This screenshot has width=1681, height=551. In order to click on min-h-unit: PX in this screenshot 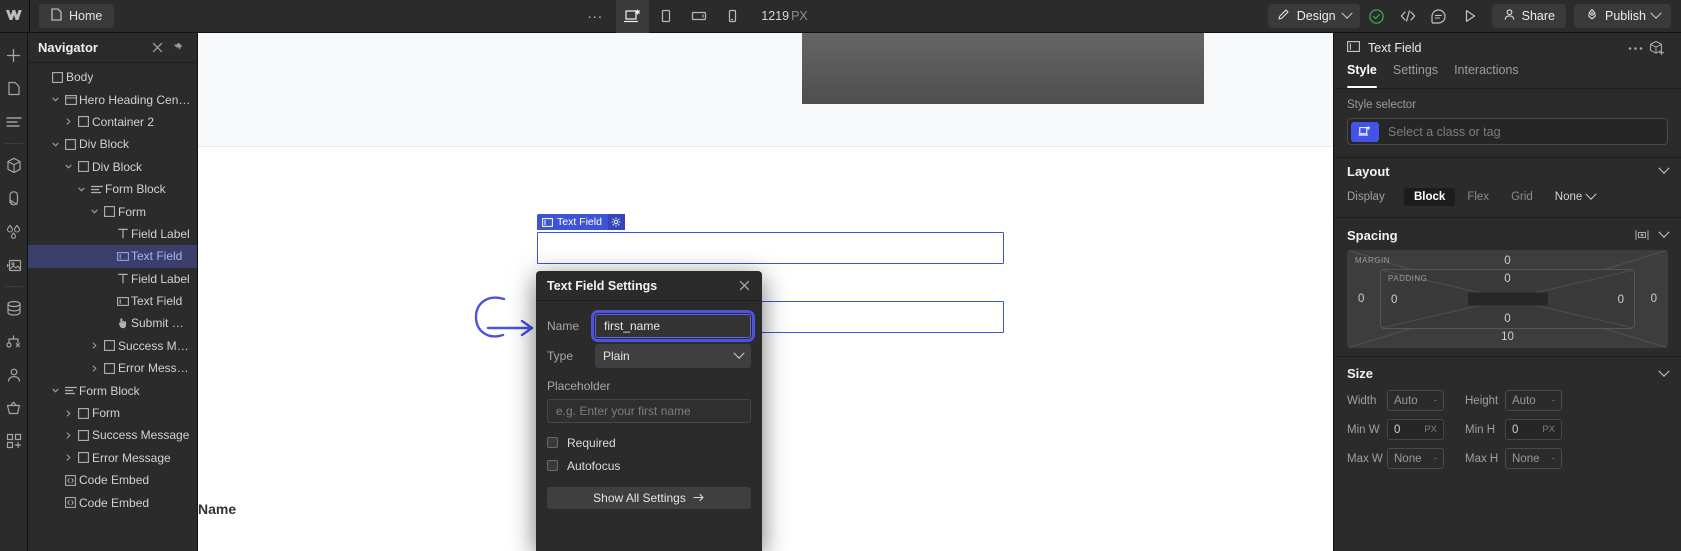, I will do `click(1548, 429)`.